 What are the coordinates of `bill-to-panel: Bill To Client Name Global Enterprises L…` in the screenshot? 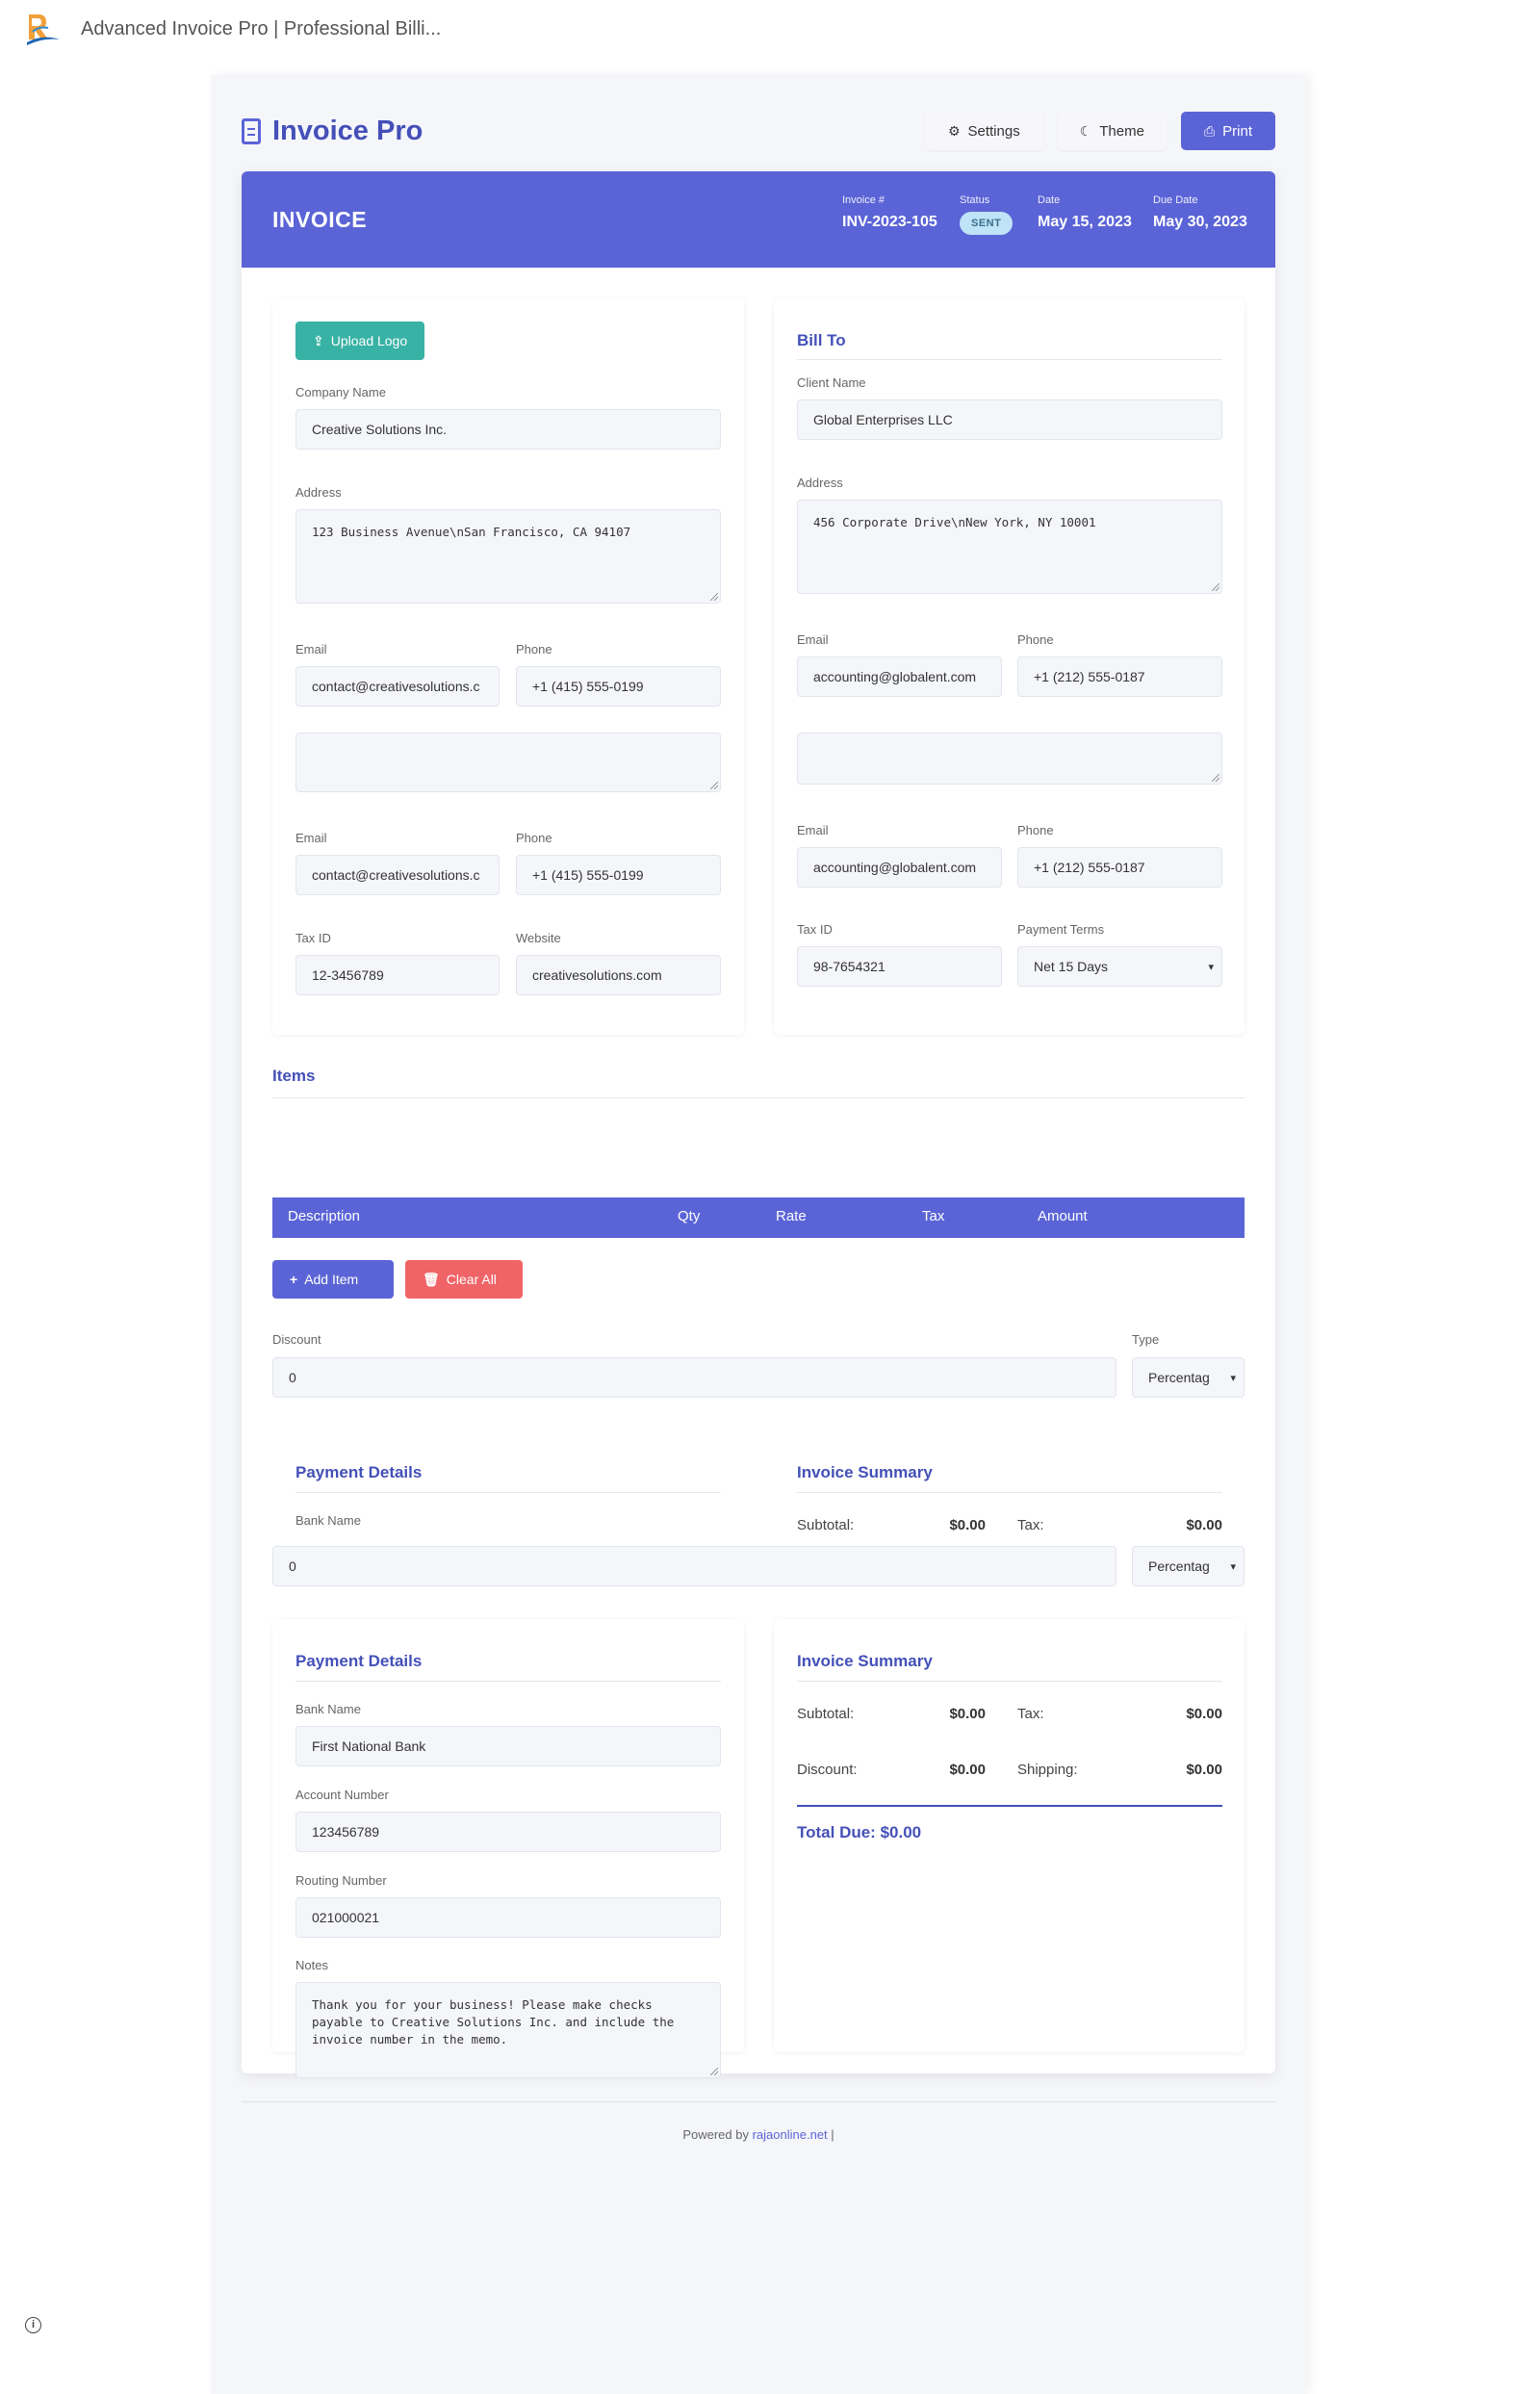 It's located at (1009, 666).